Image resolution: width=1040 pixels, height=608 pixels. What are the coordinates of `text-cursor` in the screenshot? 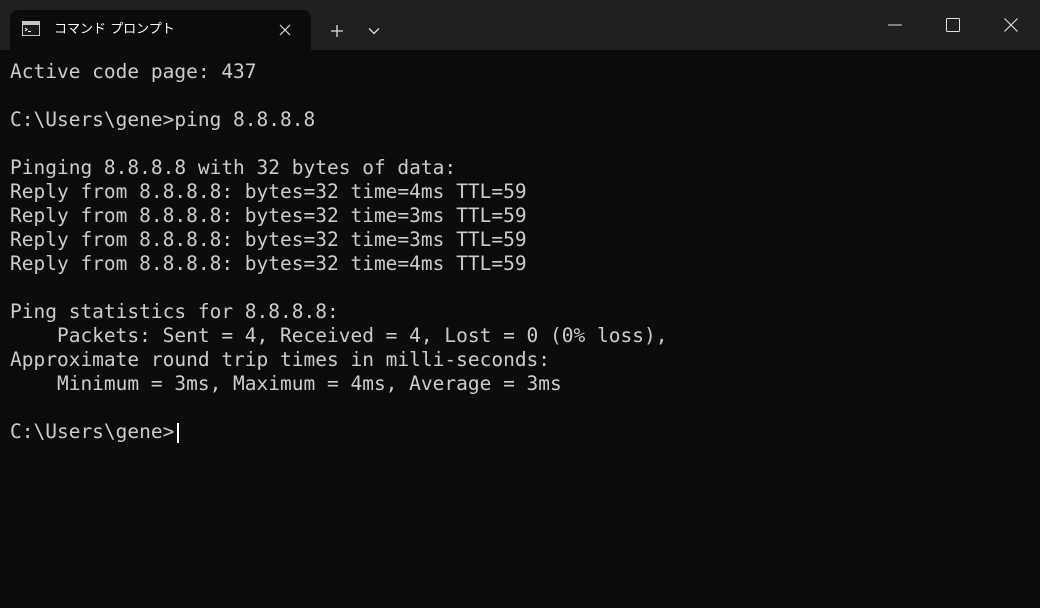 It's located at (178, 433).